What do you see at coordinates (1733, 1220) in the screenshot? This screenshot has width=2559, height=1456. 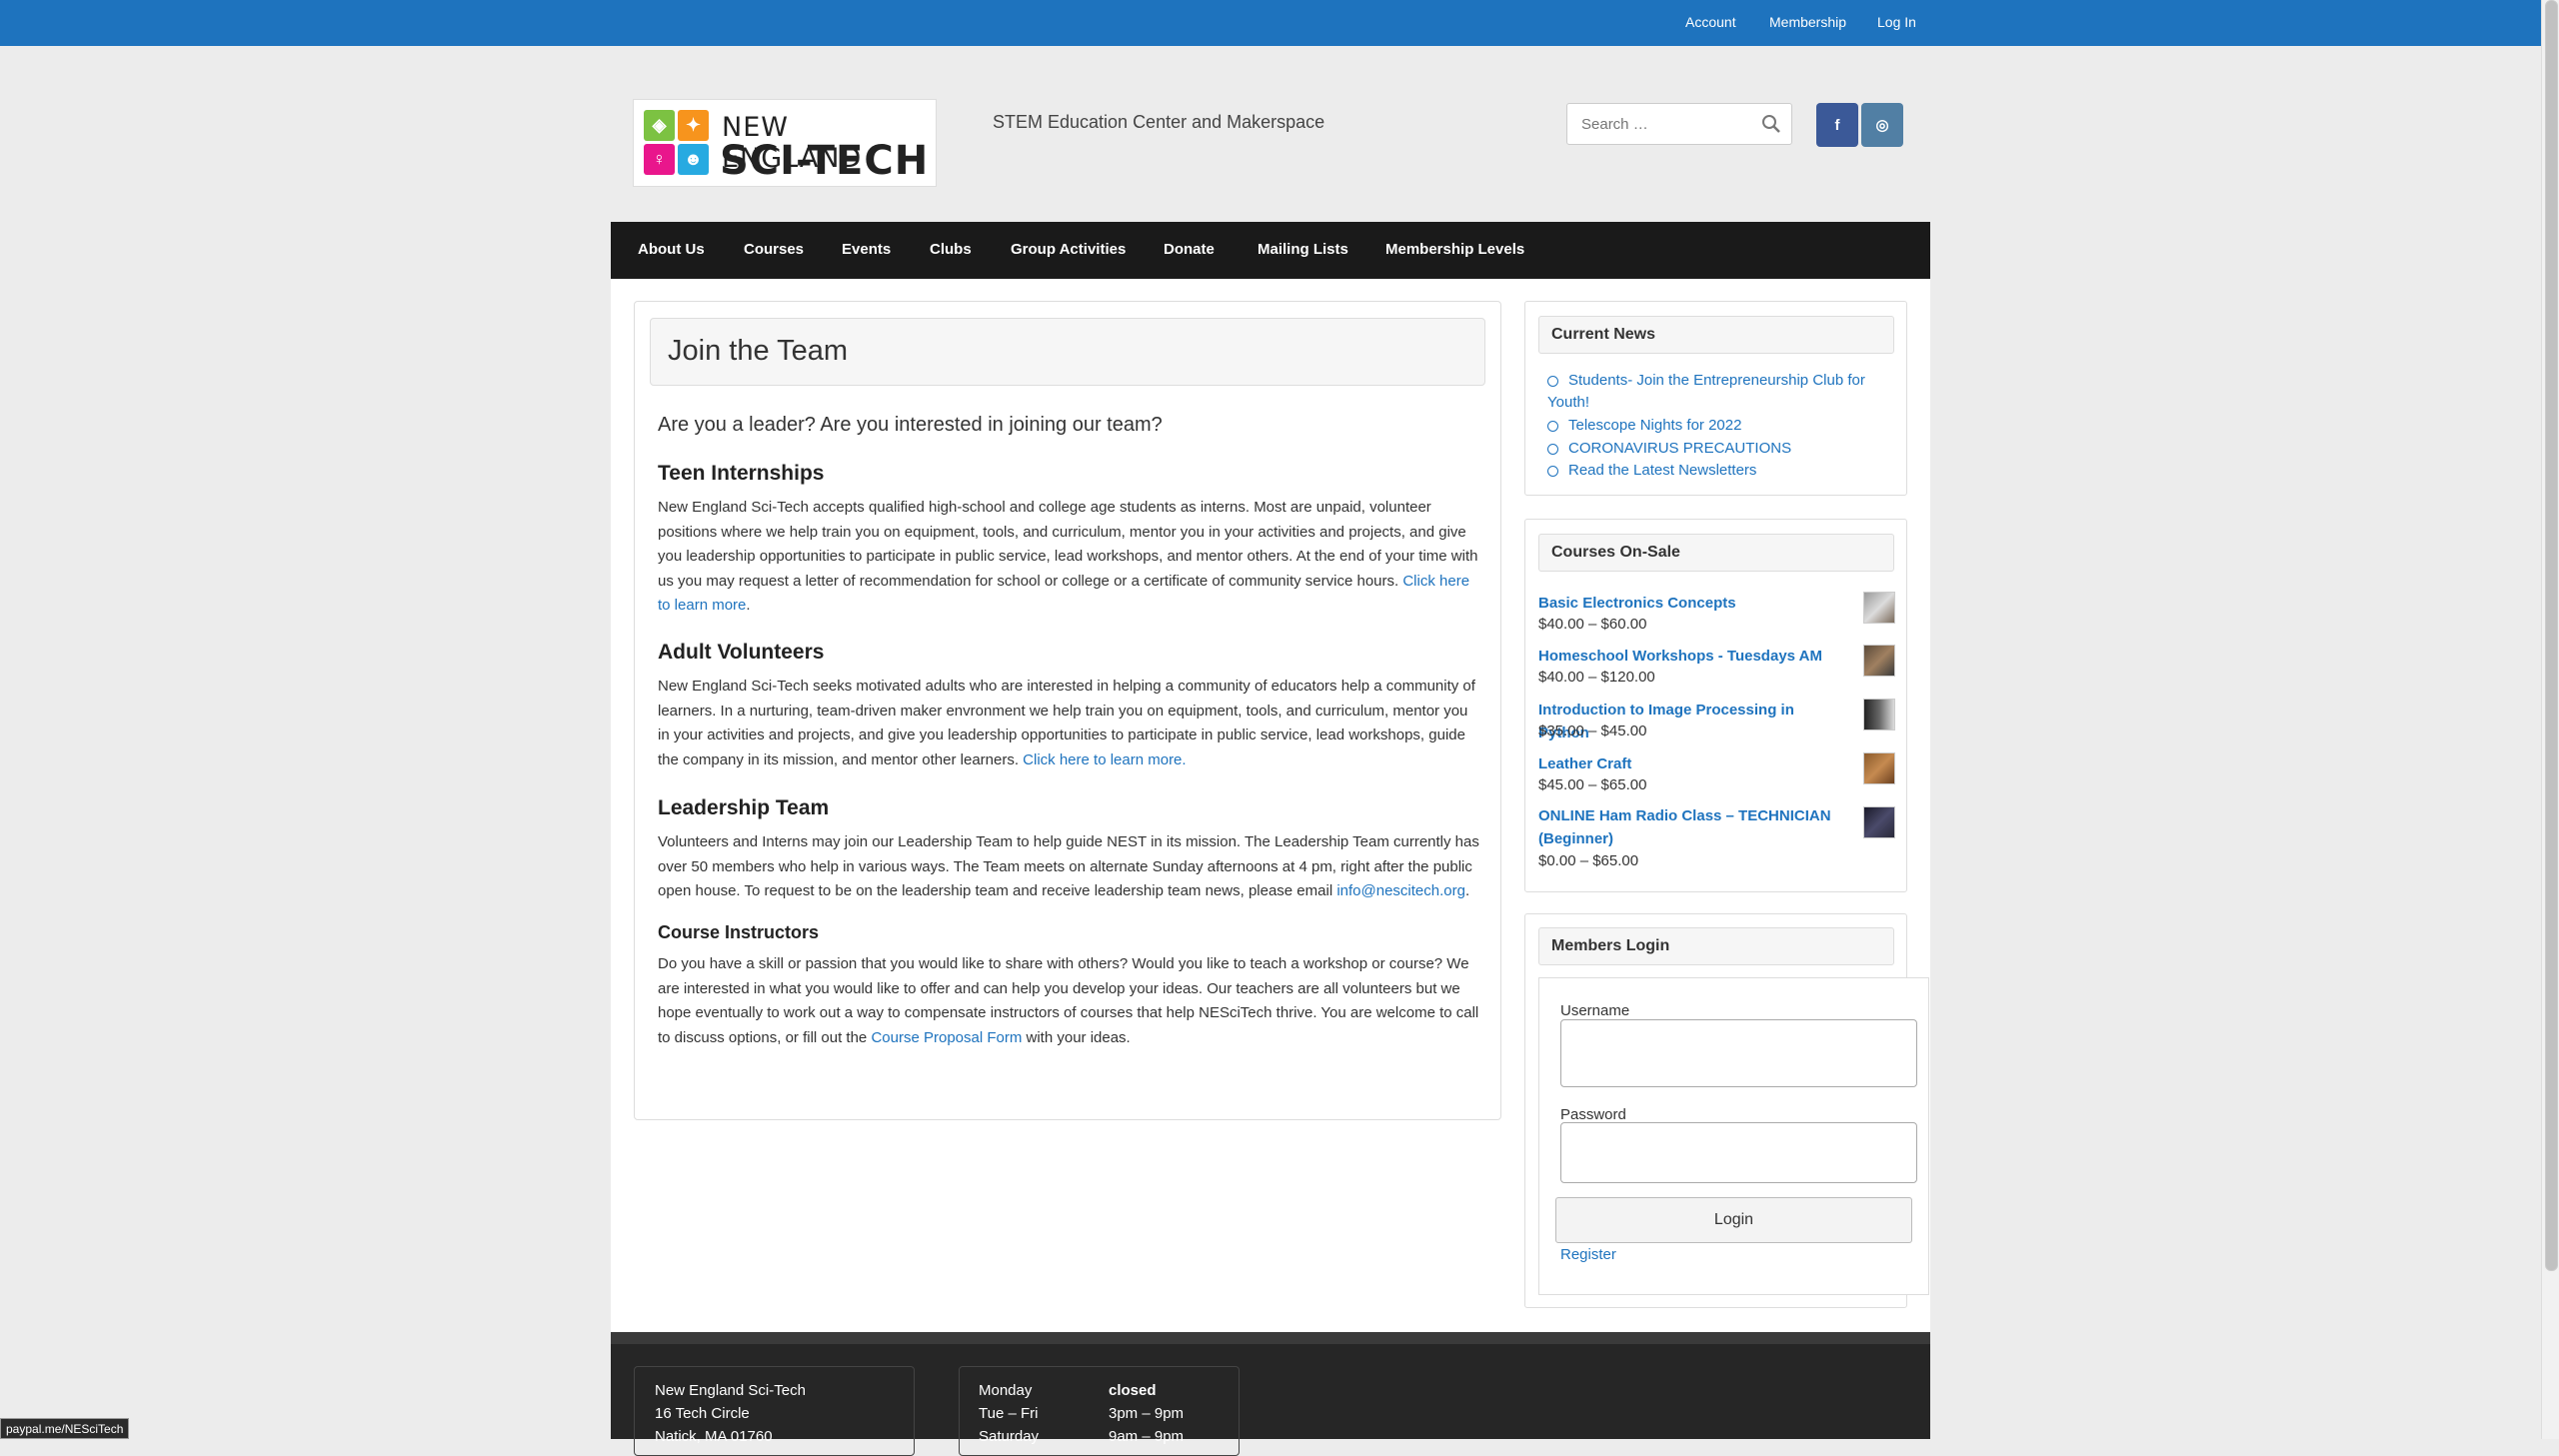 I see `login-button: Login` at bounding box center [1733, 1220].